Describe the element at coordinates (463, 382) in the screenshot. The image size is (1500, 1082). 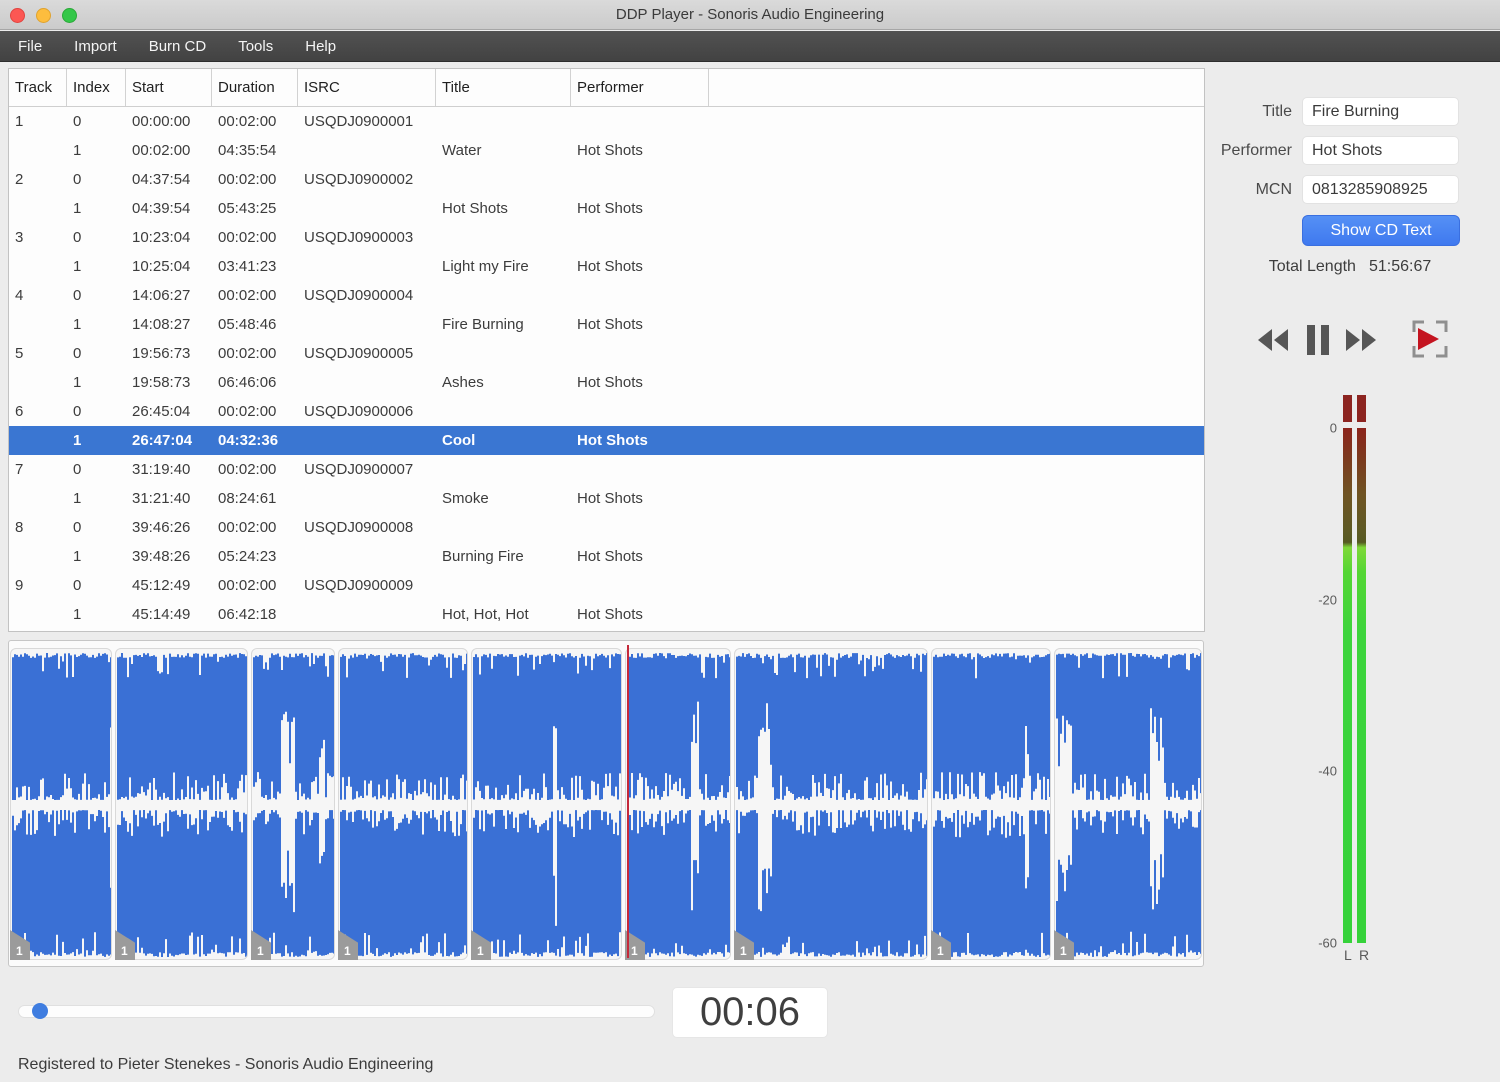
I see `cell-title: Ashes` at that location.